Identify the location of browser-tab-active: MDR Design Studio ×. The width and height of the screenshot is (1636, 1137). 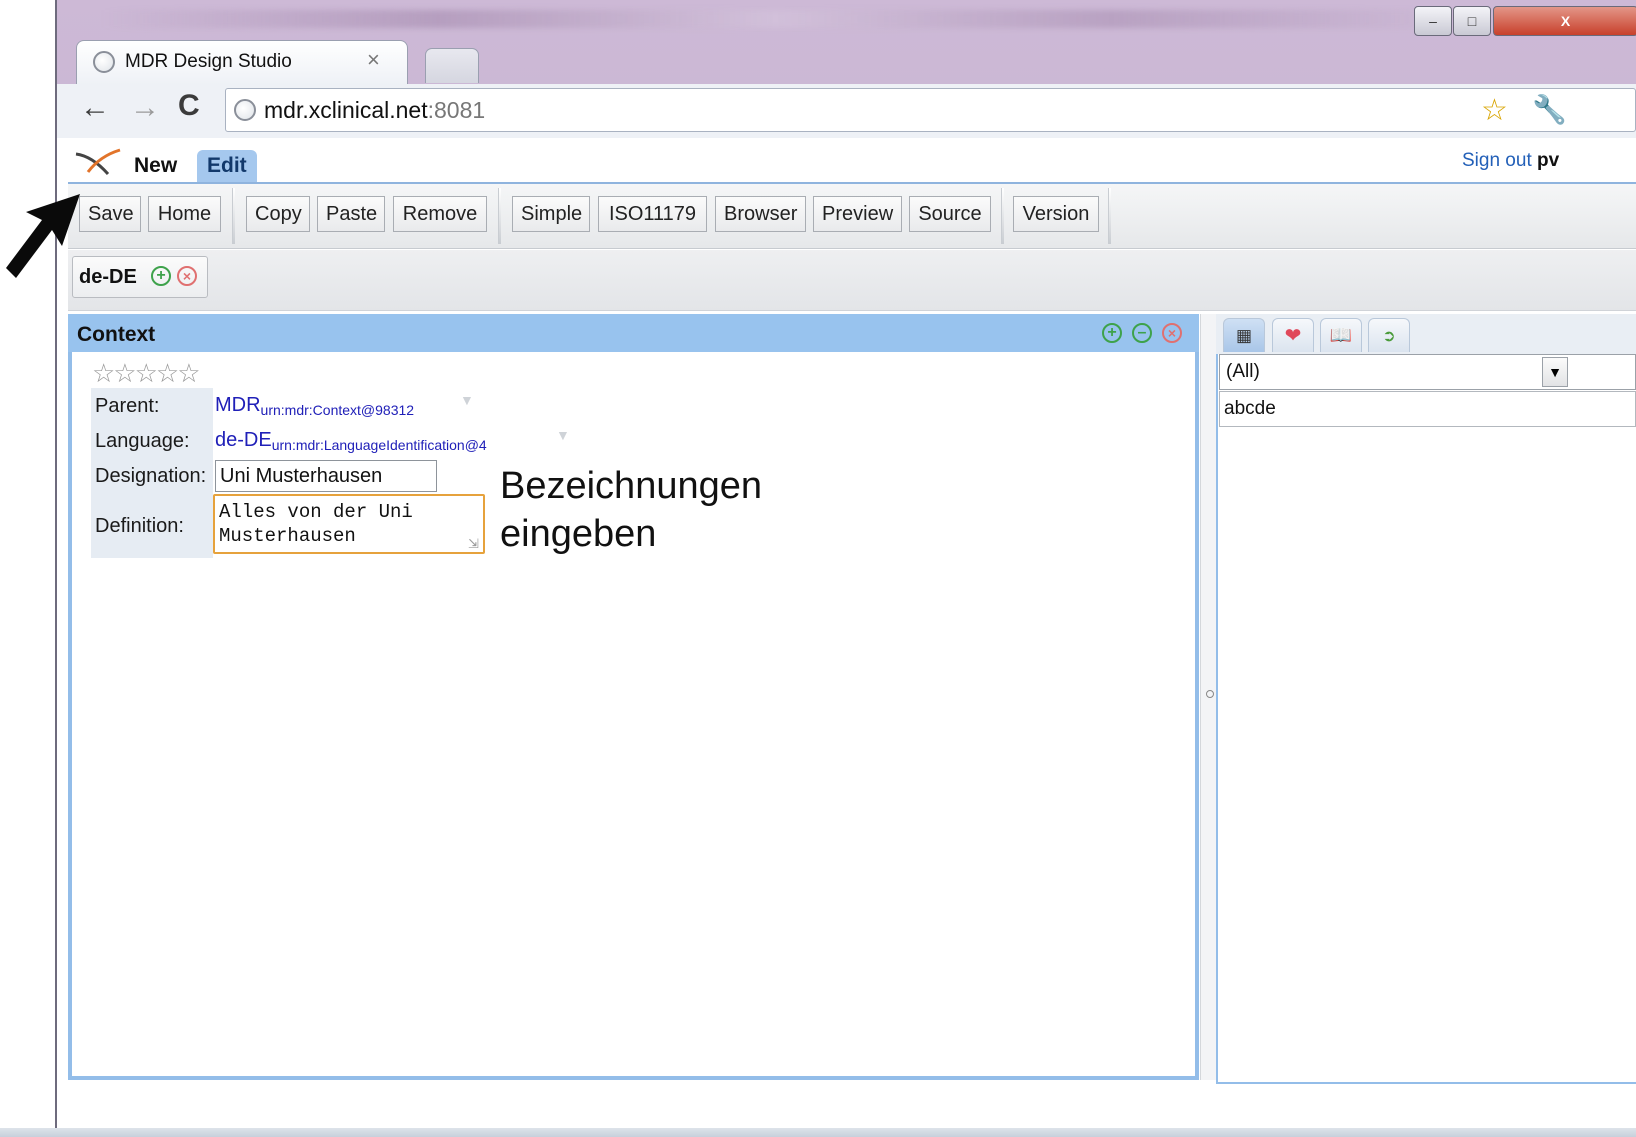
(242, 62).